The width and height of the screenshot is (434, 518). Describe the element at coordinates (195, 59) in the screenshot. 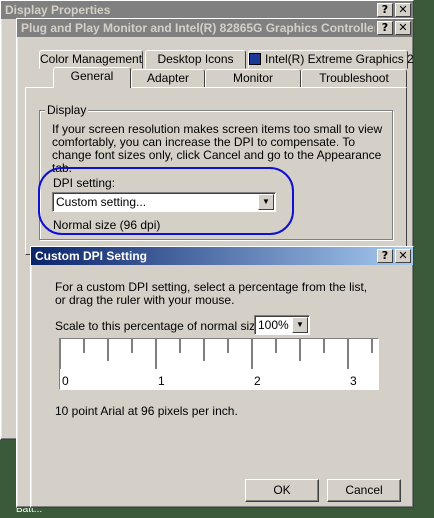

I see `tab-desktop-icons: Desktop Icons` at that location.